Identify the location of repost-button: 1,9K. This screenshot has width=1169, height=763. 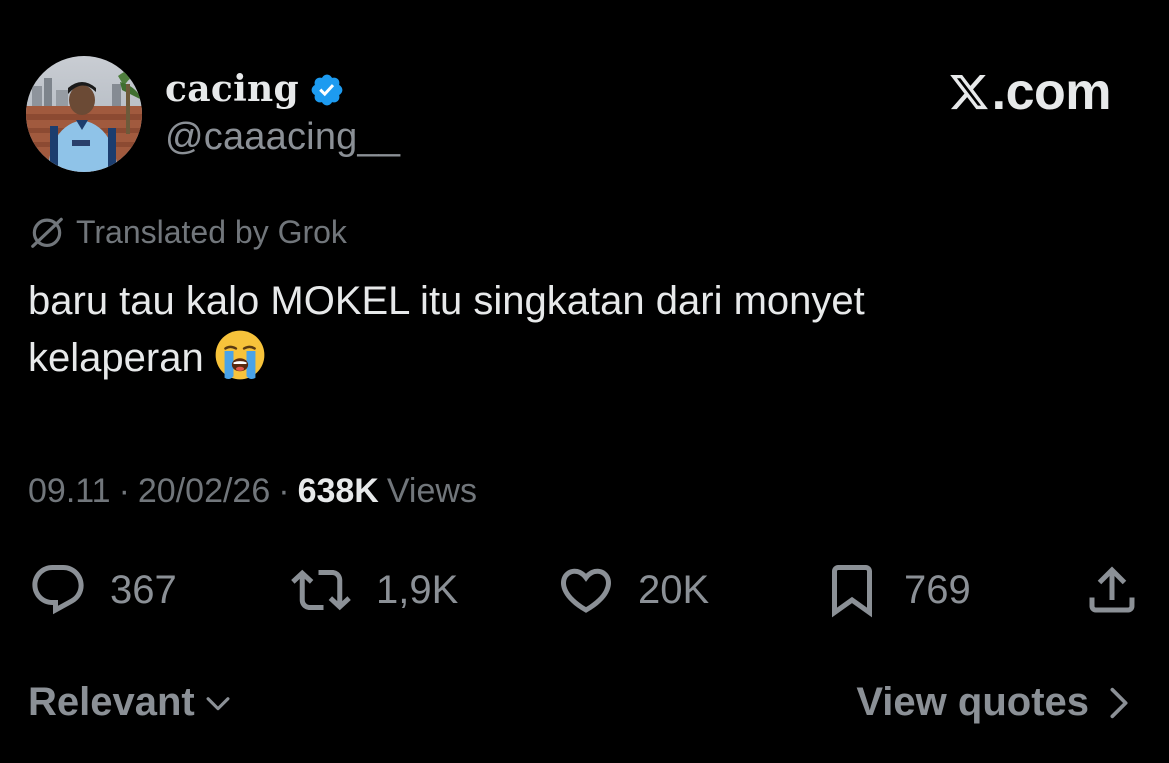
(373, 590).